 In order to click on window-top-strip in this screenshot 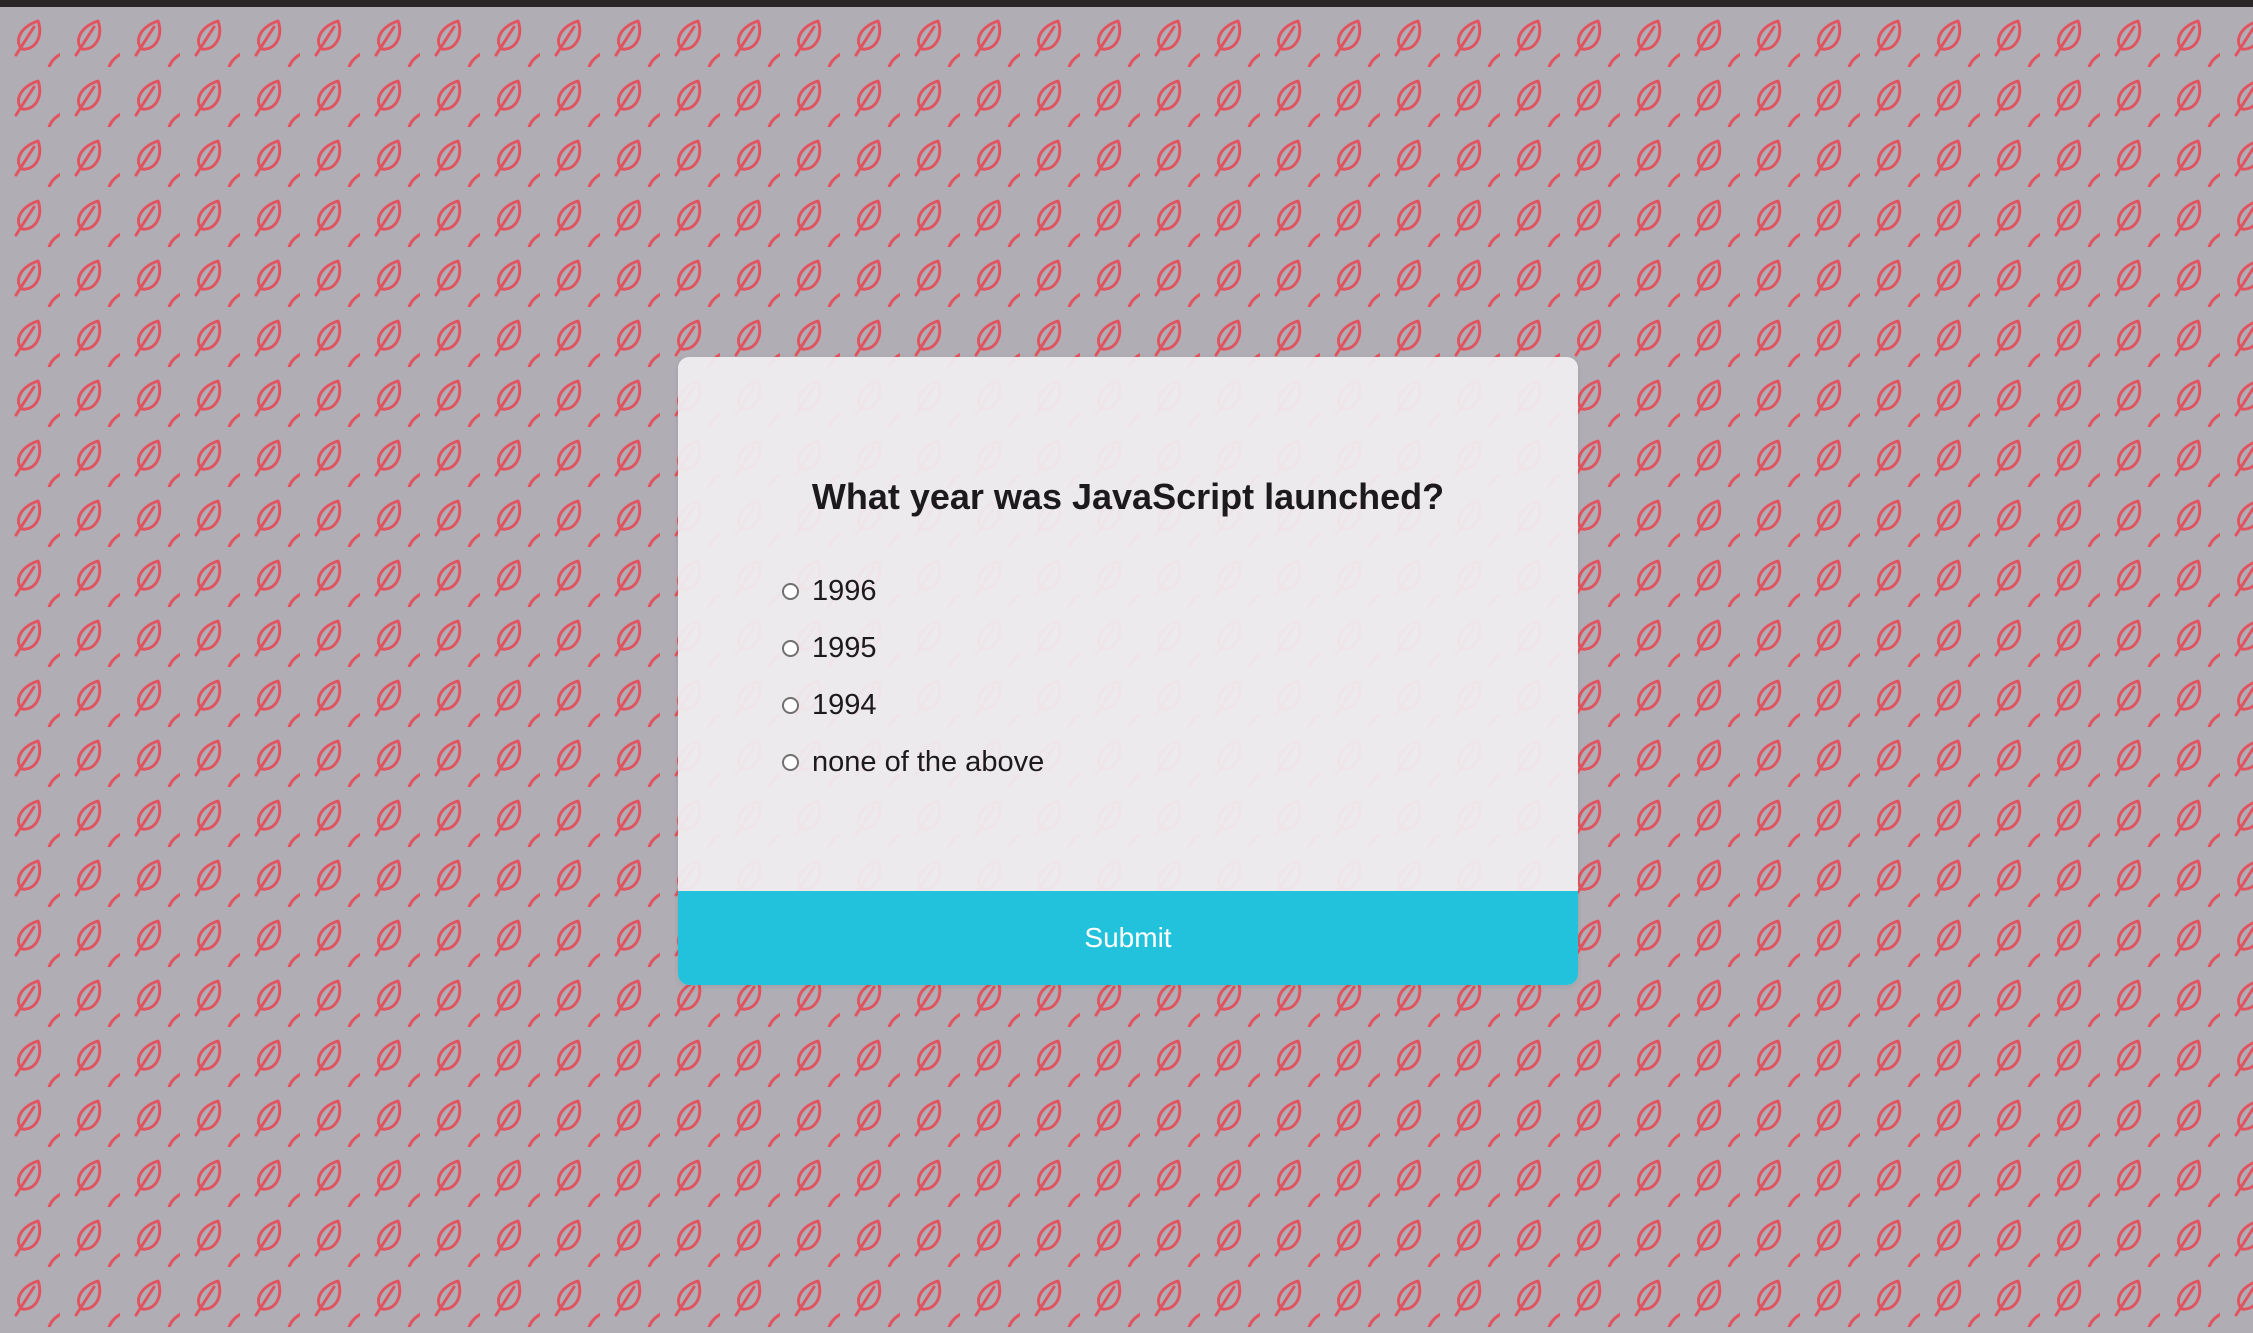, I will do `click(1126, 3)`.